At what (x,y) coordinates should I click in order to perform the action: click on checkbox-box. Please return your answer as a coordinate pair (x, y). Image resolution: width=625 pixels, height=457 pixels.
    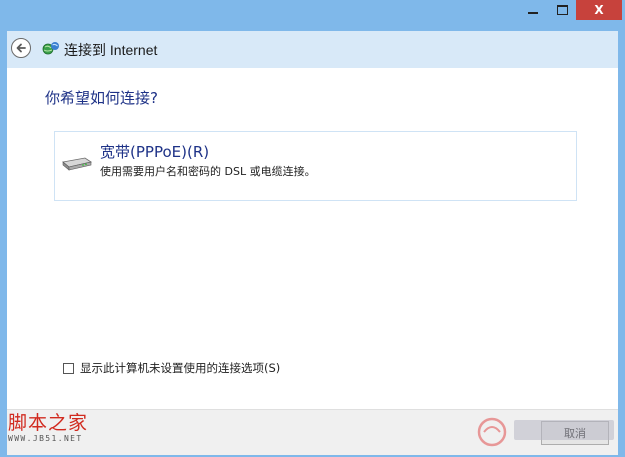
    Looking at the image, I should click on (68, 368).